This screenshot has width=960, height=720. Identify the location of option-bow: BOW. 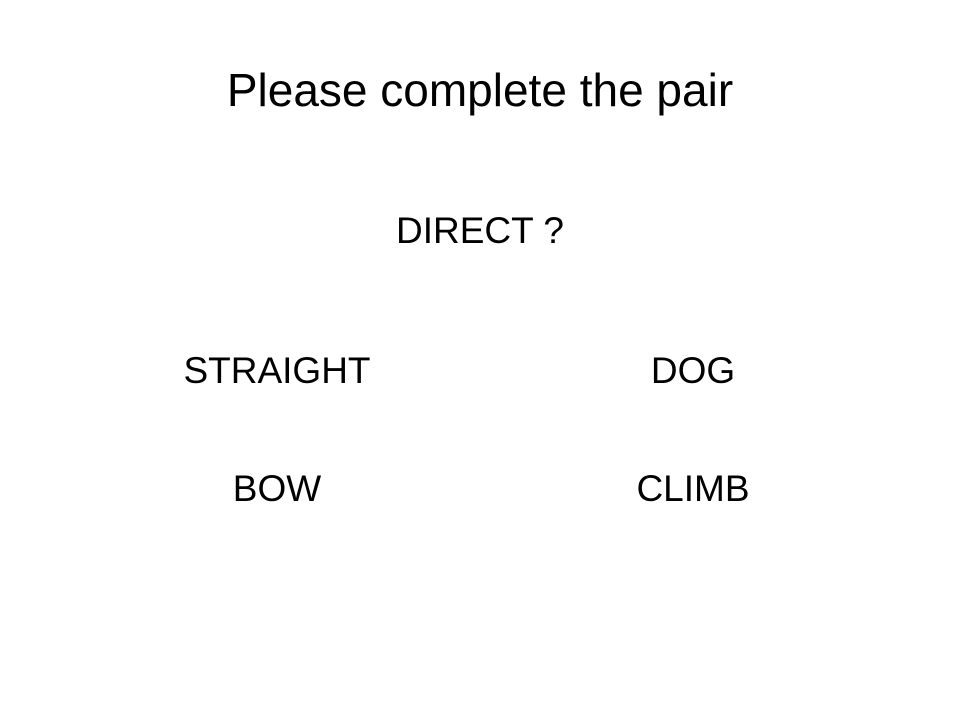
(277, 489).